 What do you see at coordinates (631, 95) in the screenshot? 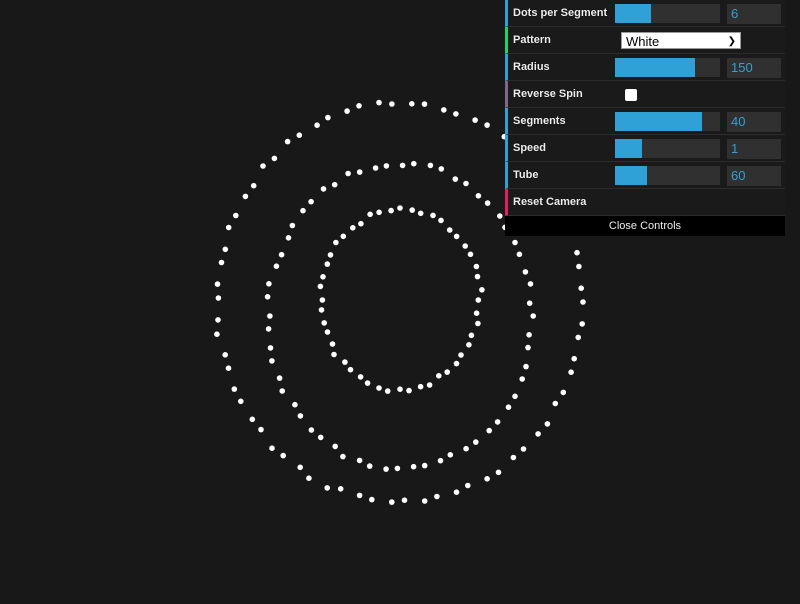
I see `reverse-spin-checkbox` at bounding box center [631, 95].